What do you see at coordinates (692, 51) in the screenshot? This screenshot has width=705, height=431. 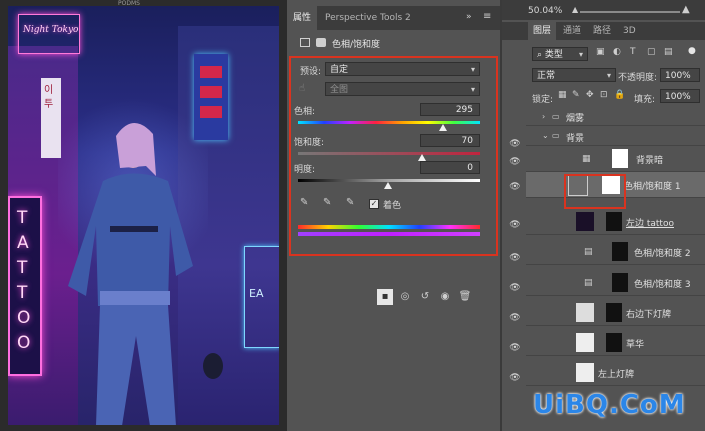 I see `filter-toggle-icon: ●` at bounding box center [692, 51].